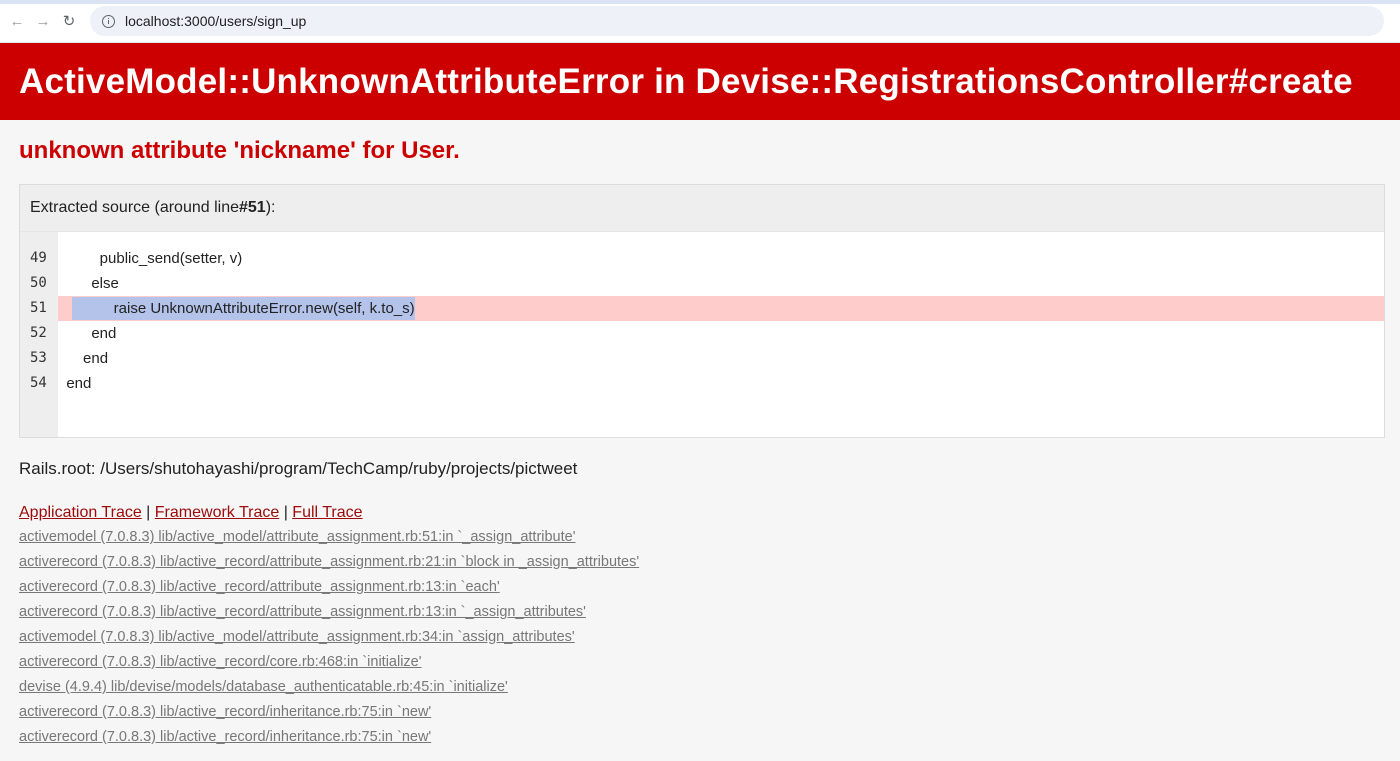 The width and height of the screenshot is (1400, 761). I want to click on line-numbers: 49 50 51 52 53 54, so click(39, 334).